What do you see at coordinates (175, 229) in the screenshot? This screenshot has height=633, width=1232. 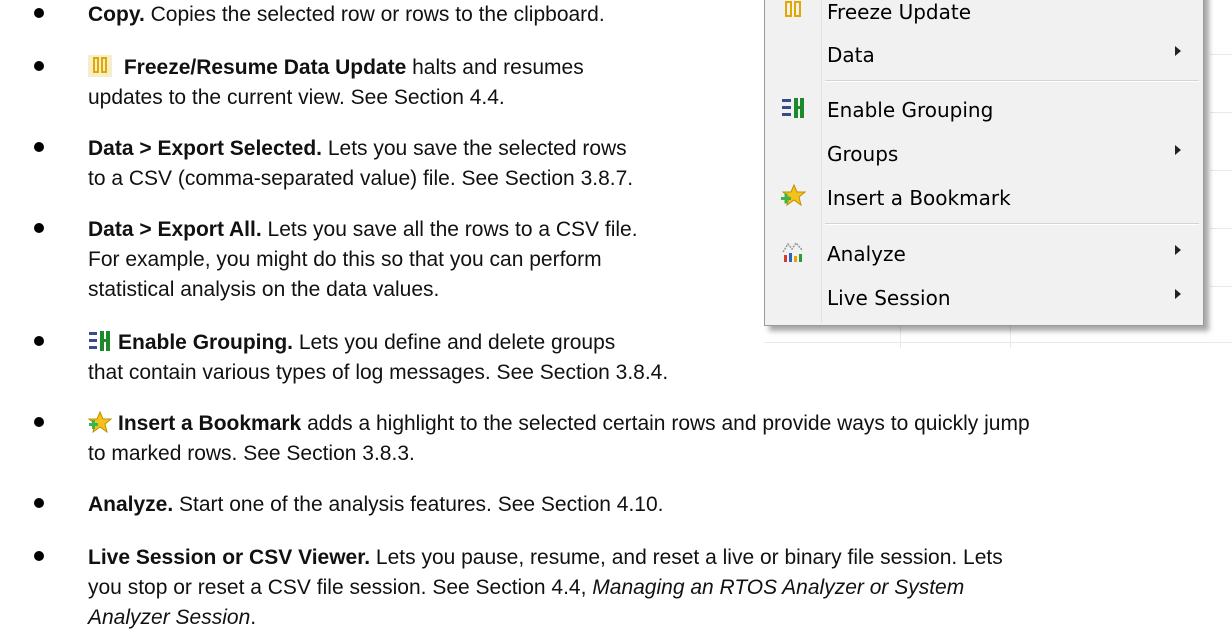 I see `export-all-title: Data > Export All.` at bounding box center [175, 229].